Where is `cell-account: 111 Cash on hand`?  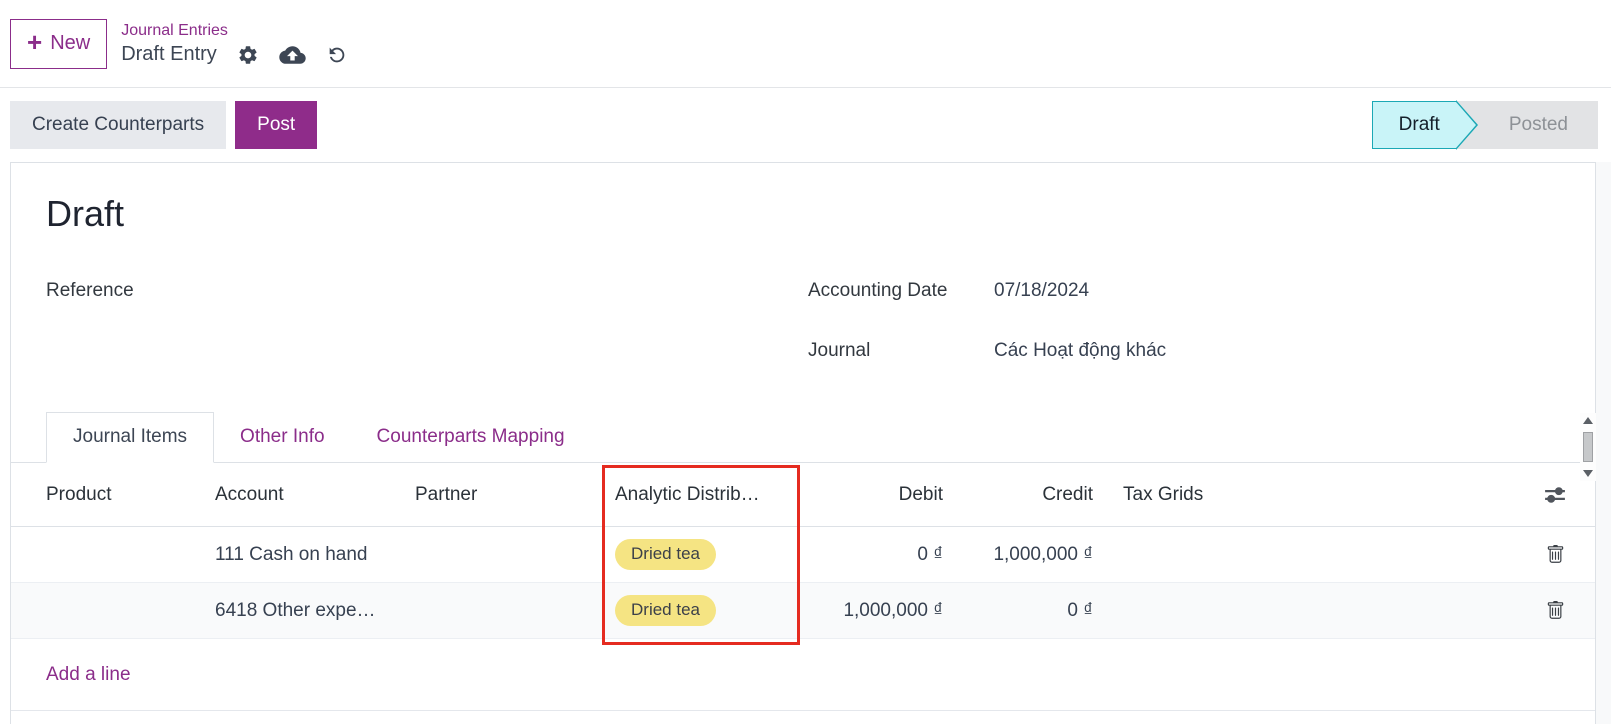 cell-account: 111 Cash on hand is located at coordinates (315, 555).